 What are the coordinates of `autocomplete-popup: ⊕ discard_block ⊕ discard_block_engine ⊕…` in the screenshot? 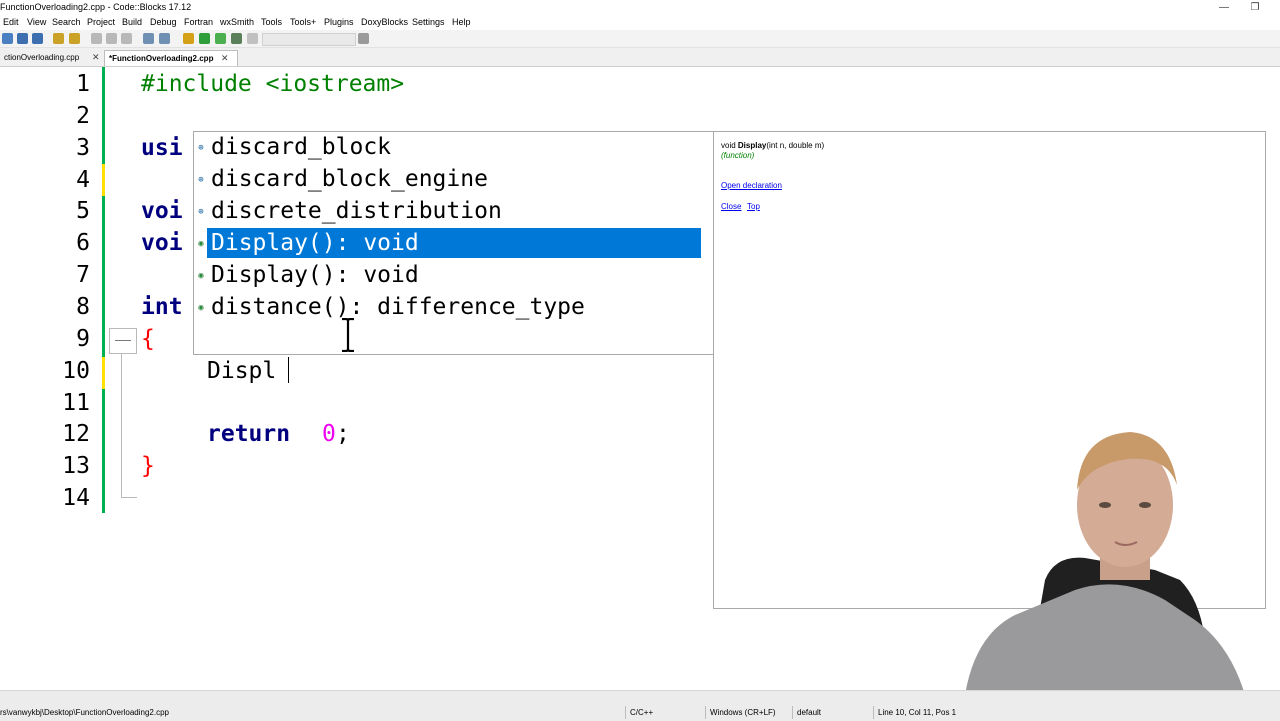 It's located at (453, 243).